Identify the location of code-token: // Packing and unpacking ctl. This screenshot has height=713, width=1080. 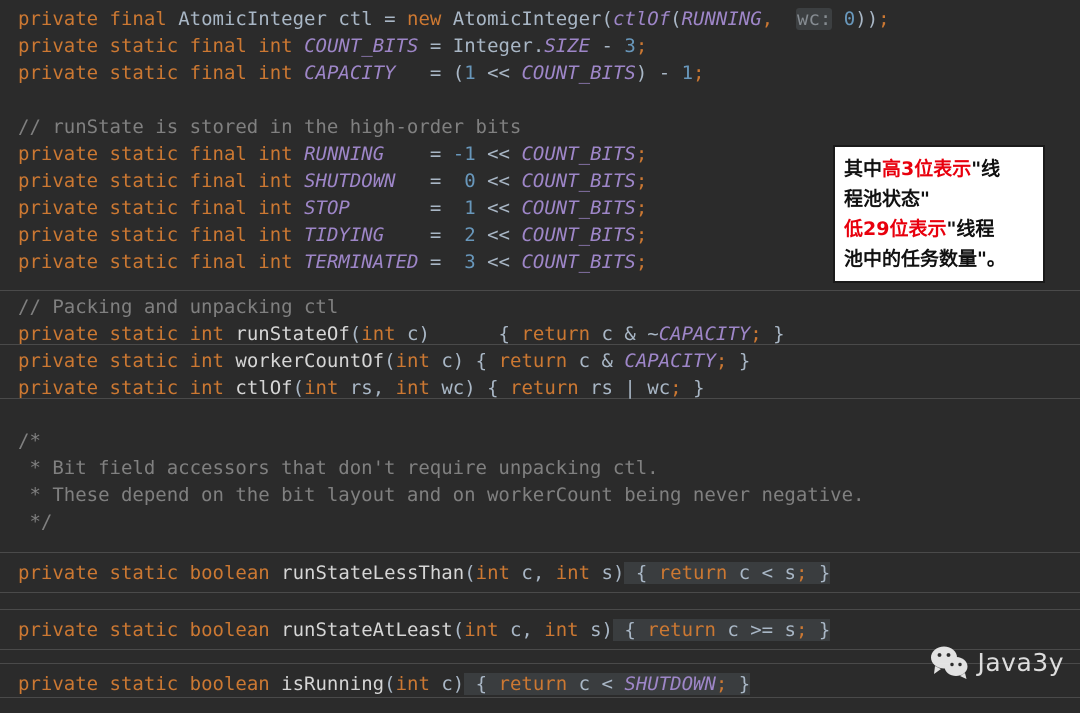
(178, 307).